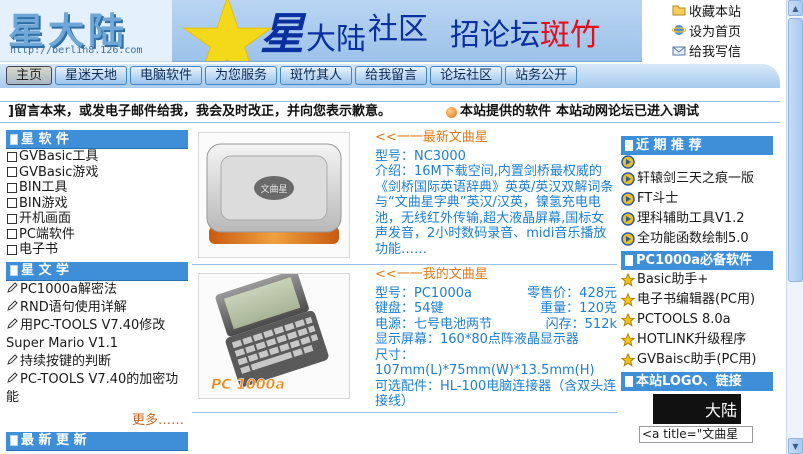  Describe the element at coordinates (274, 336) in the screenshot. I see `product-image-pc1000a: PC 1000a` at that location.